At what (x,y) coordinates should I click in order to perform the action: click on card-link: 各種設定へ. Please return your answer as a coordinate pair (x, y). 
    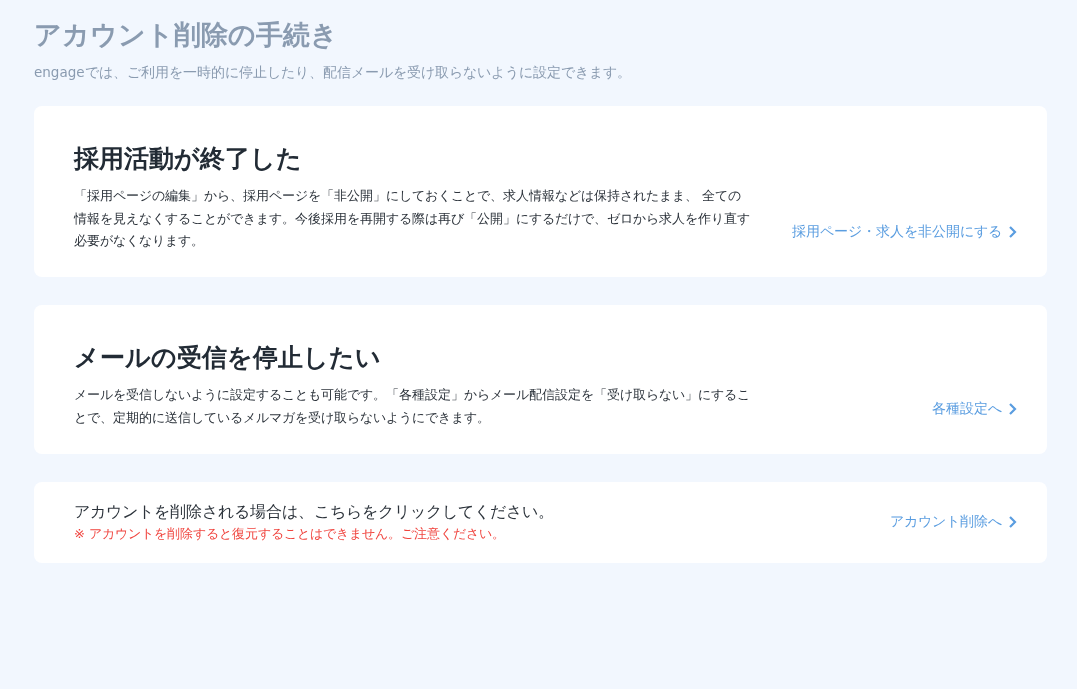
    Looking at the image, I should click on (974, 408).